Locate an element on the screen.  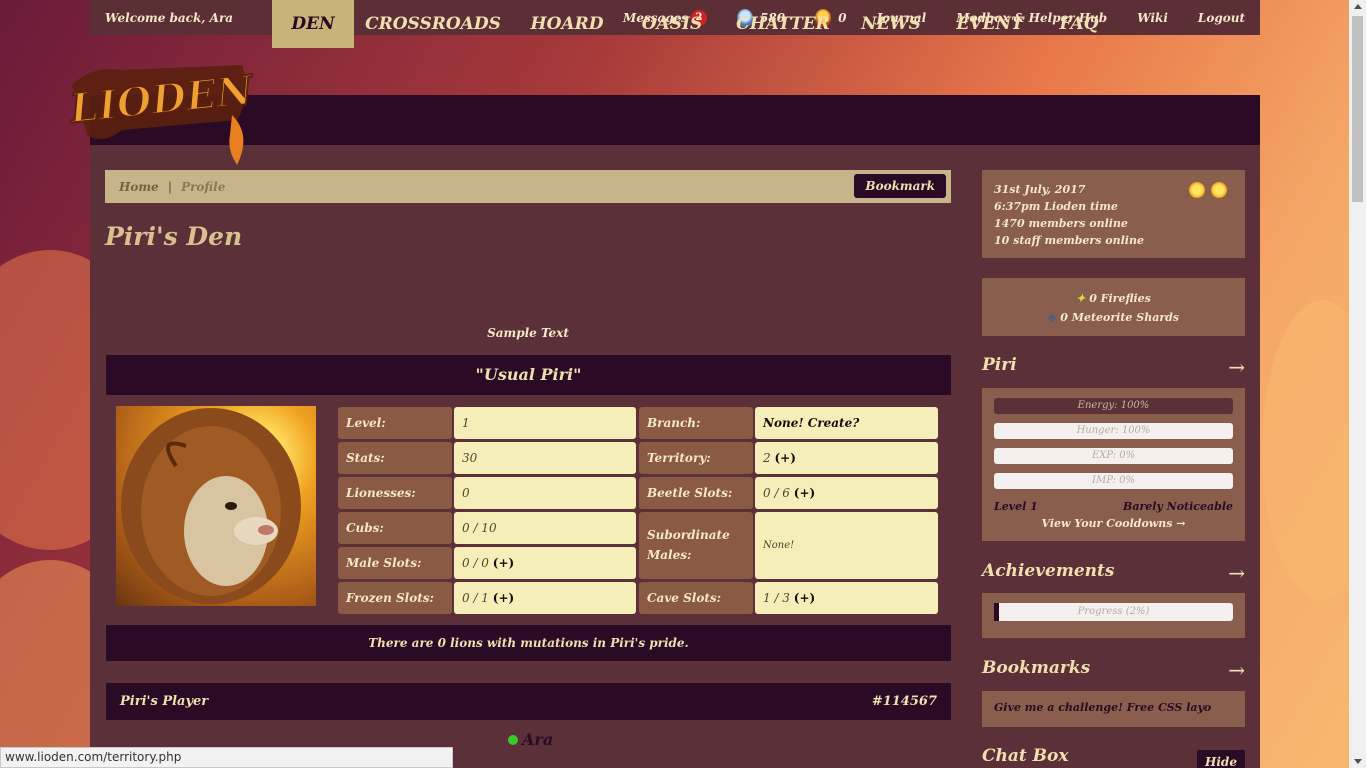
bookmarks-box: Give me a challenge! Free CSS layo is located at coordinates (1113, 709).